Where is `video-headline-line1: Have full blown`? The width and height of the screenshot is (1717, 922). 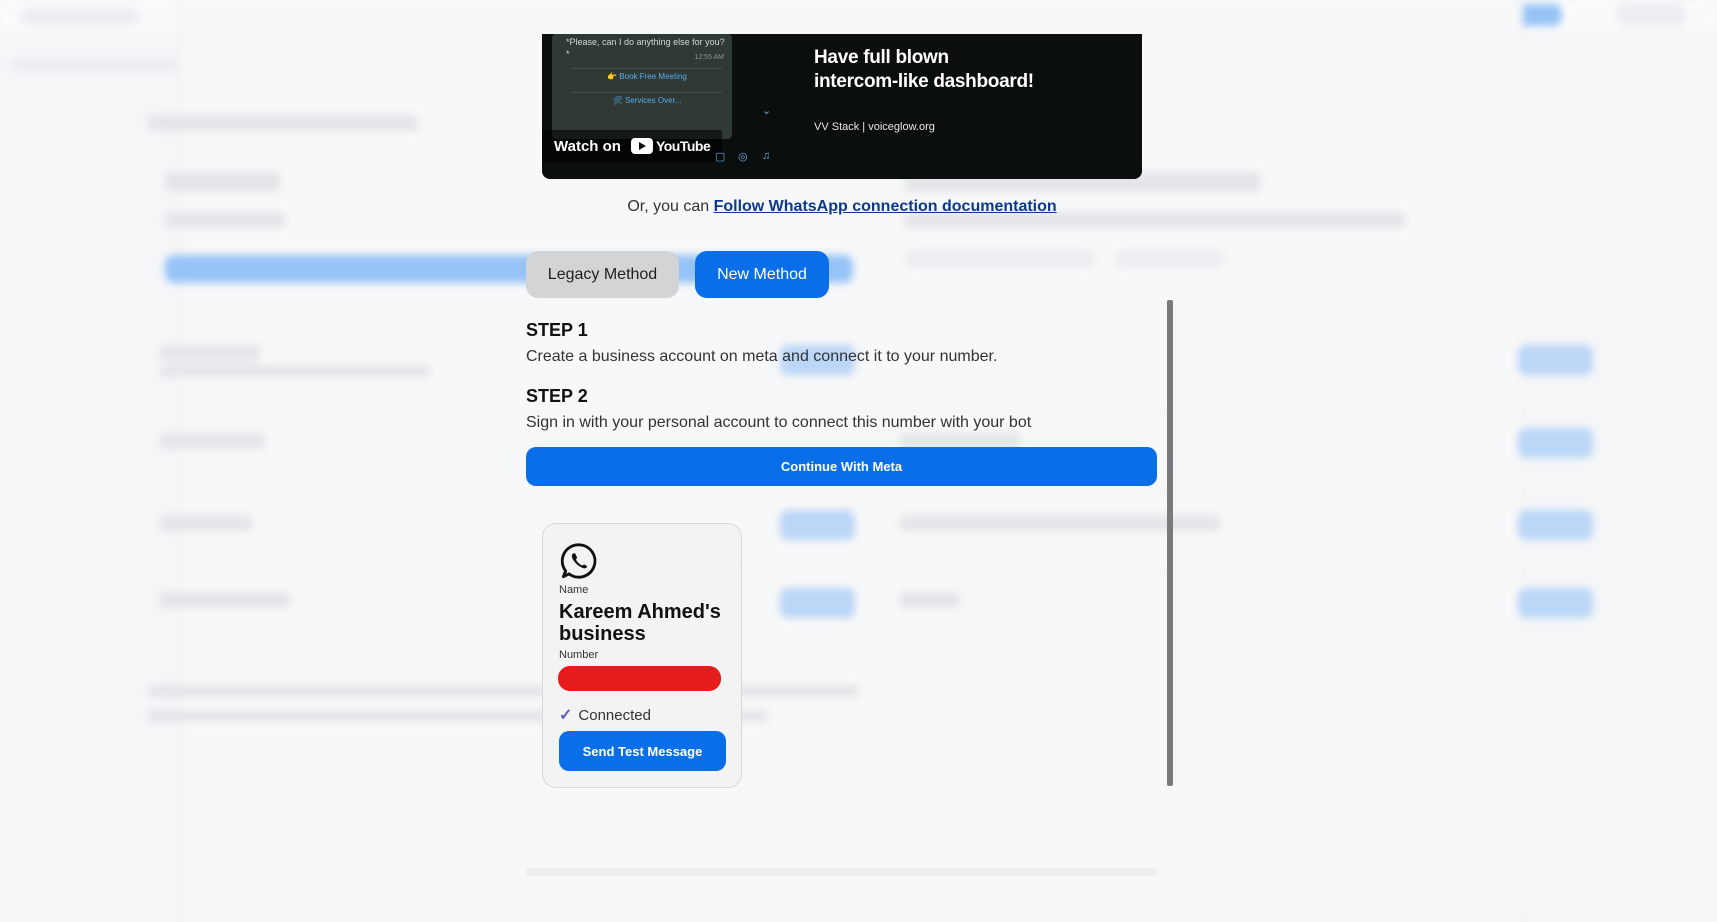 video-headline-line1: Have full blown is located at coordinates (881, 57).